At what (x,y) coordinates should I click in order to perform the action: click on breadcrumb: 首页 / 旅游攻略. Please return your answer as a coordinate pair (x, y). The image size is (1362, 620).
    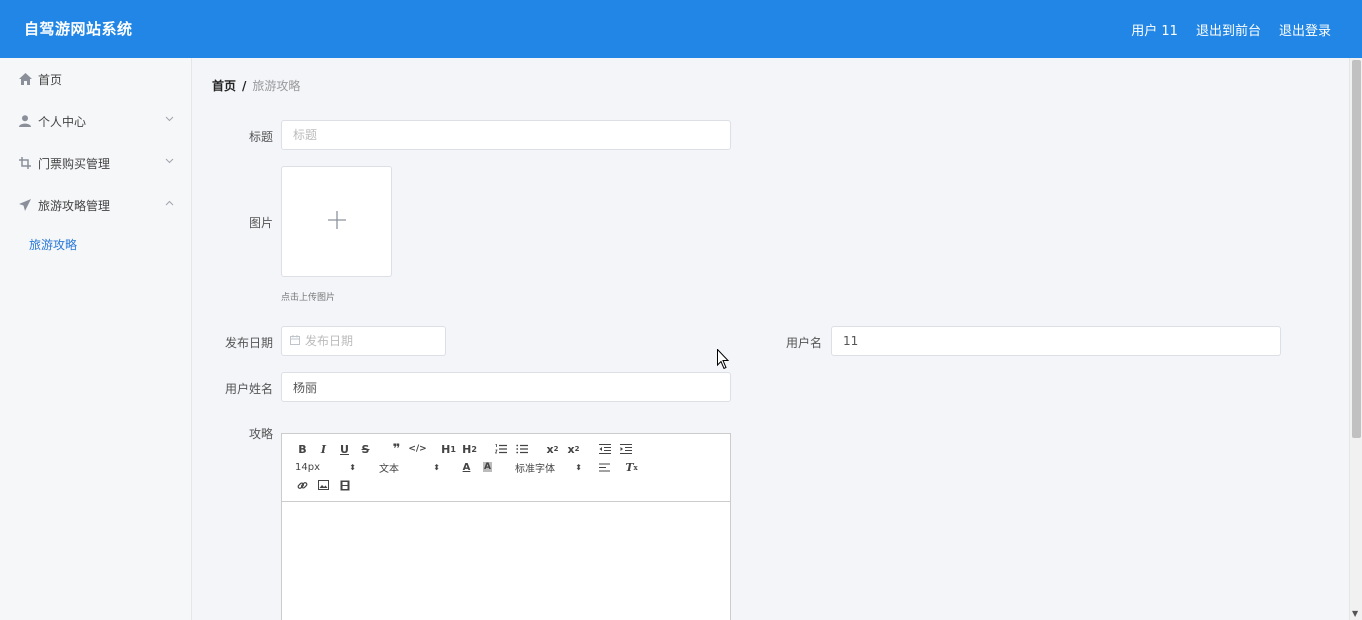
    Looking at the image, I should click on (256, 85).